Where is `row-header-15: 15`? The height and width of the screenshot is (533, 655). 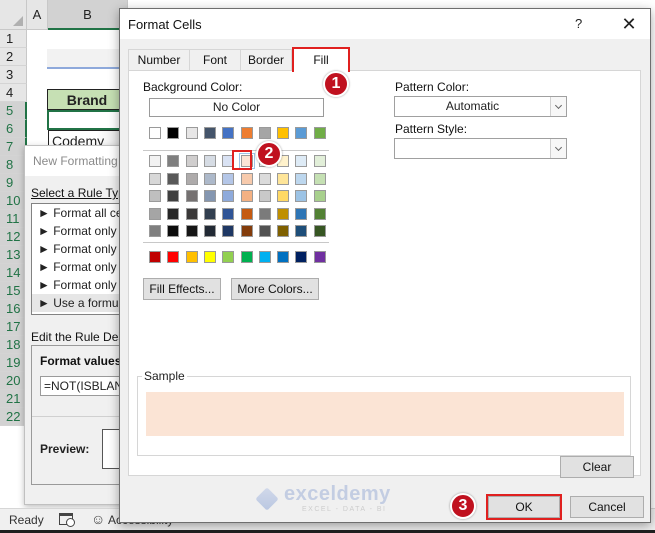
row-header-15: 15 is located at coordinates (13, 291).